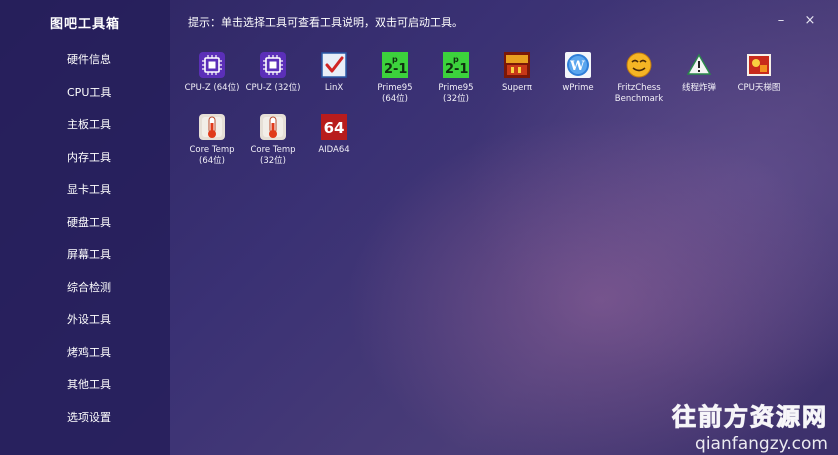  I want to click on watermark: 往前方资源网 qianfangzy.com, so click(750, 426).